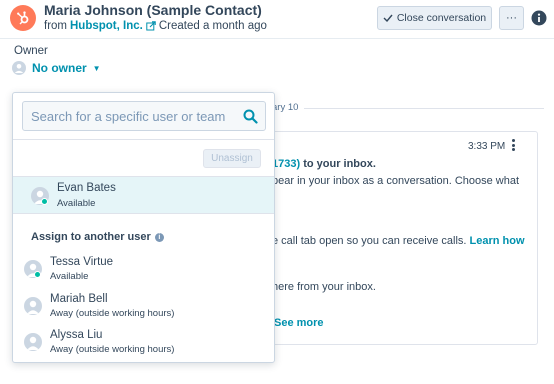  Describe the element at coordinates (324, 287) in the screenshot. I see `message-line-4: here from your inbox.` at that location.